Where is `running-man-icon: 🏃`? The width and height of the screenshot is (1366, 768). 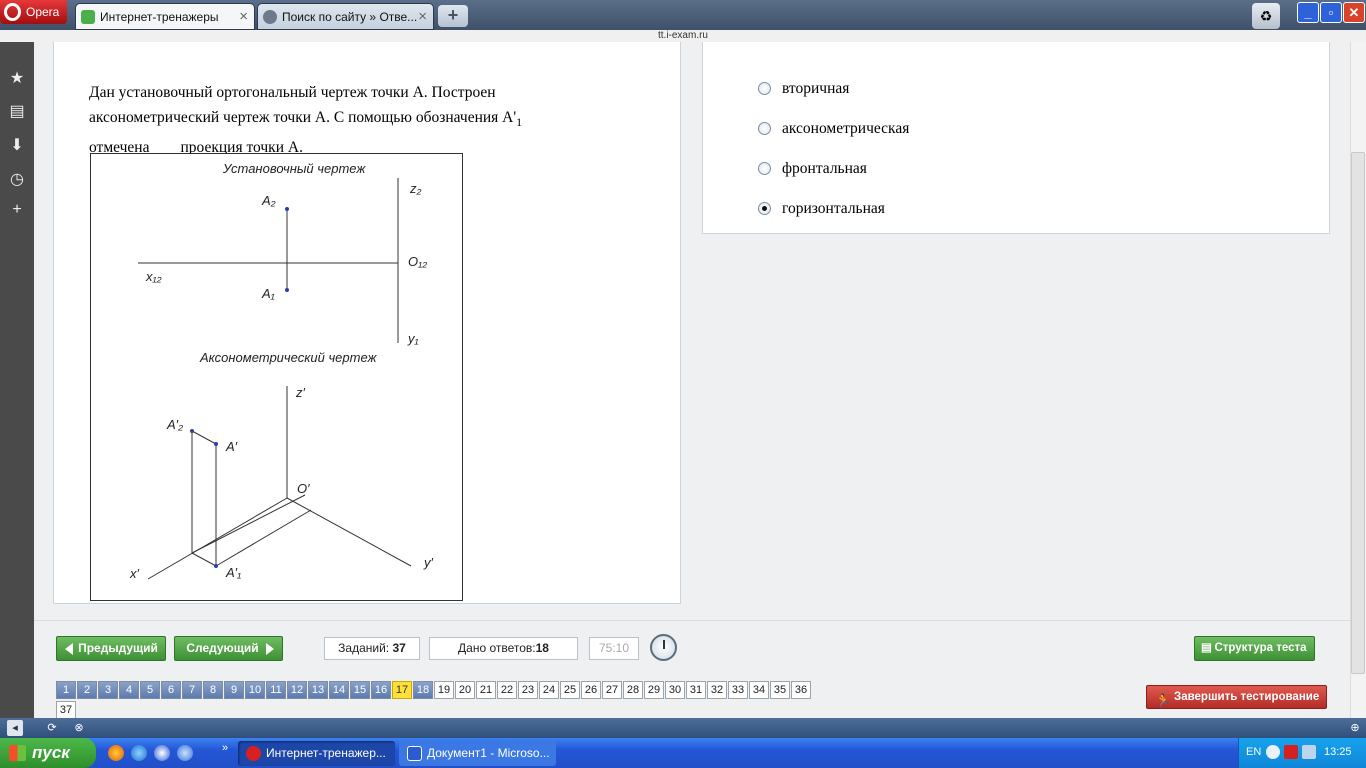
running-man-icon: 🏃 is located at coordinates (1163, 700).